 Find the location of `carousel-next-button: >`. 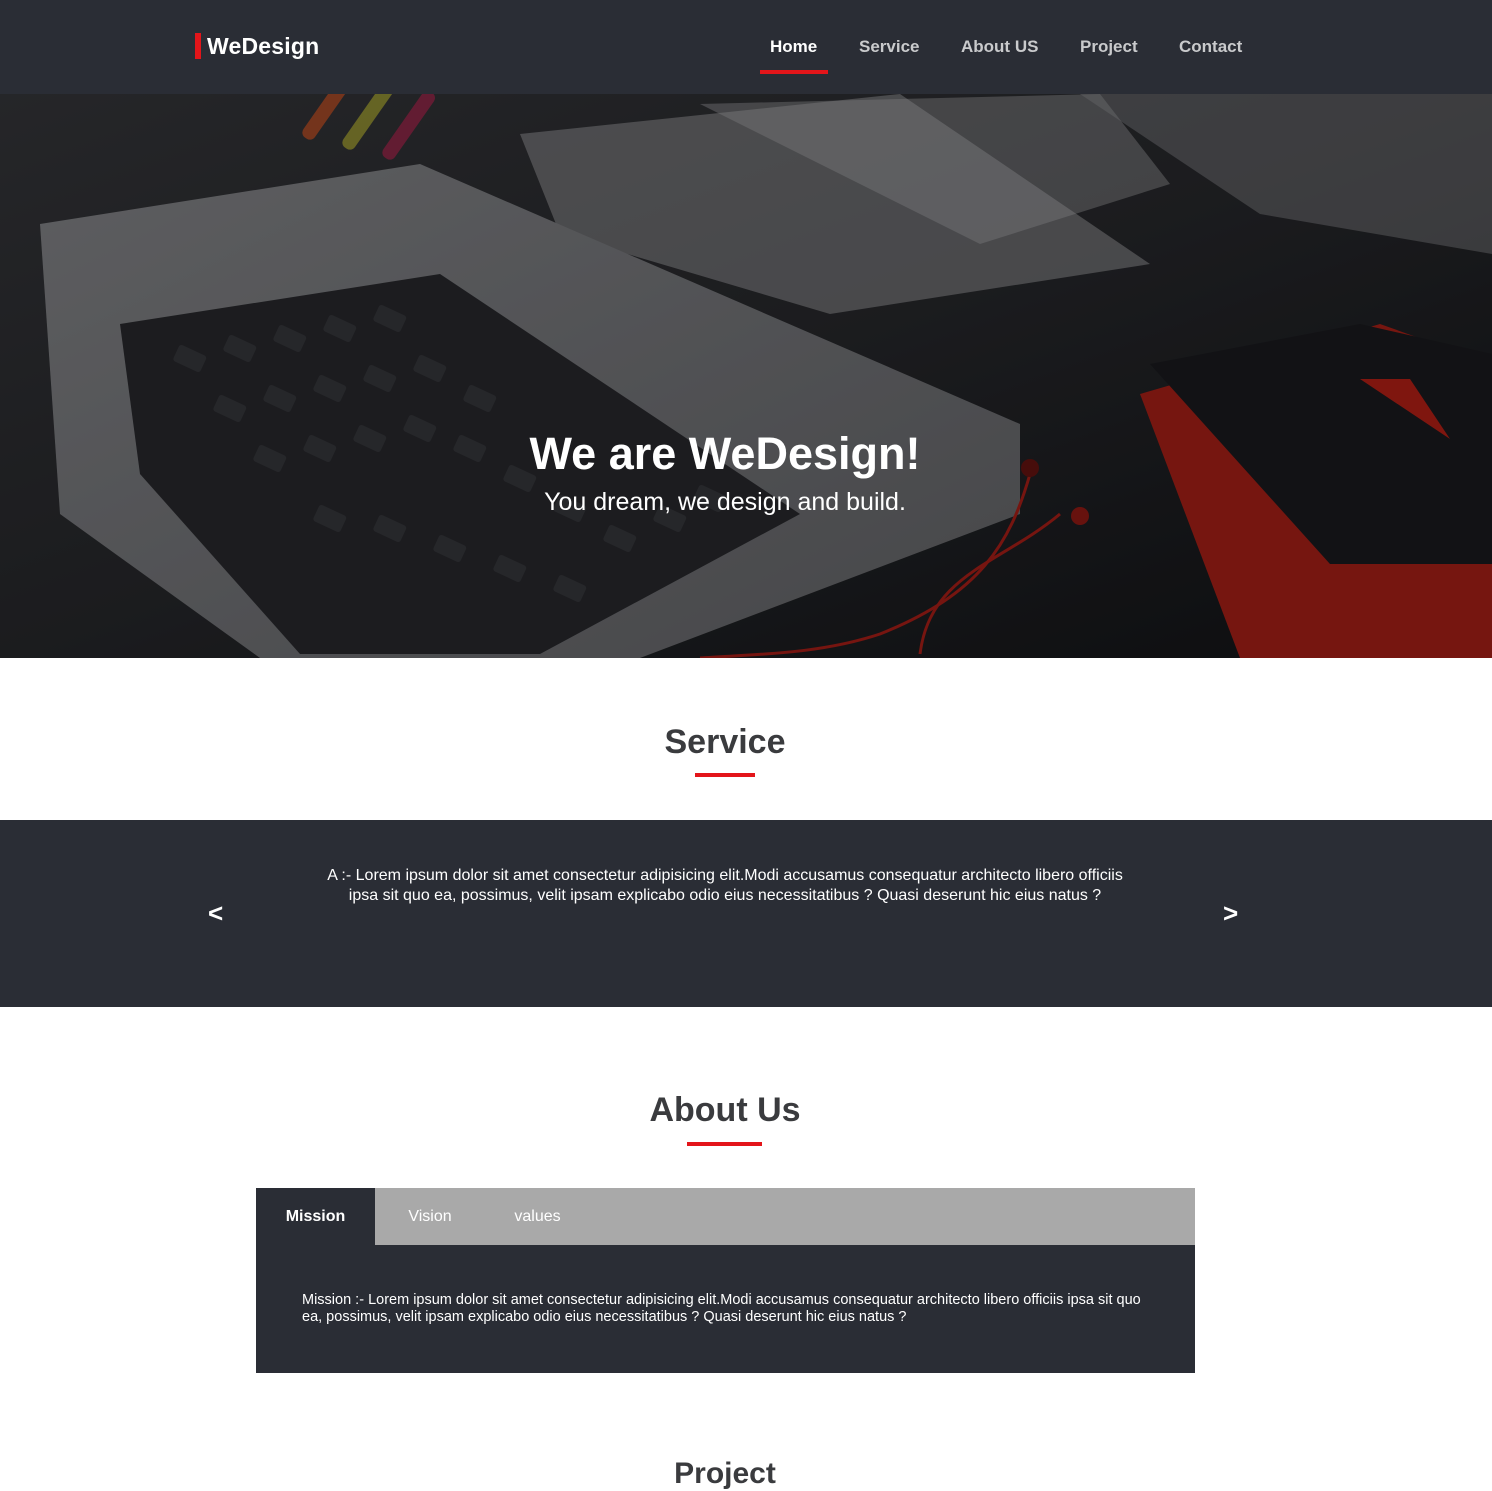

carousel-next-button: > is located at coordinates (1230, 913).